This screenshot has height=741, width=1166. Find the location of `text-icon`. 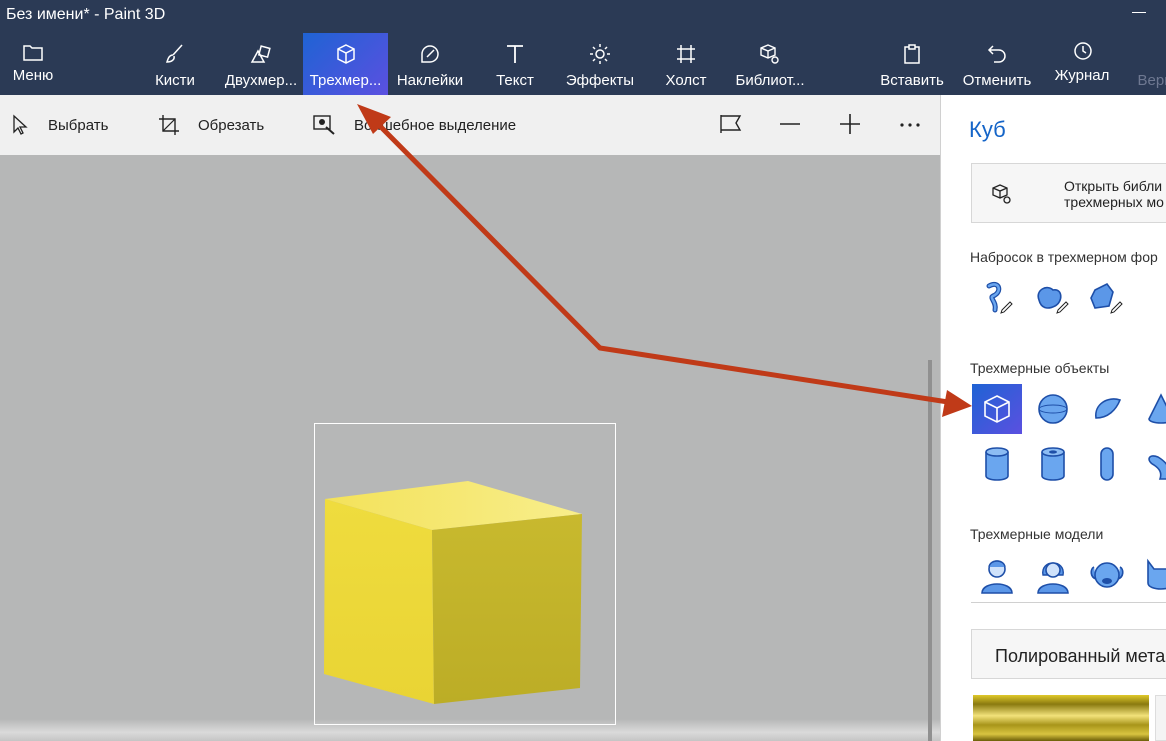

text-icon is located at coordinates (515, 54).